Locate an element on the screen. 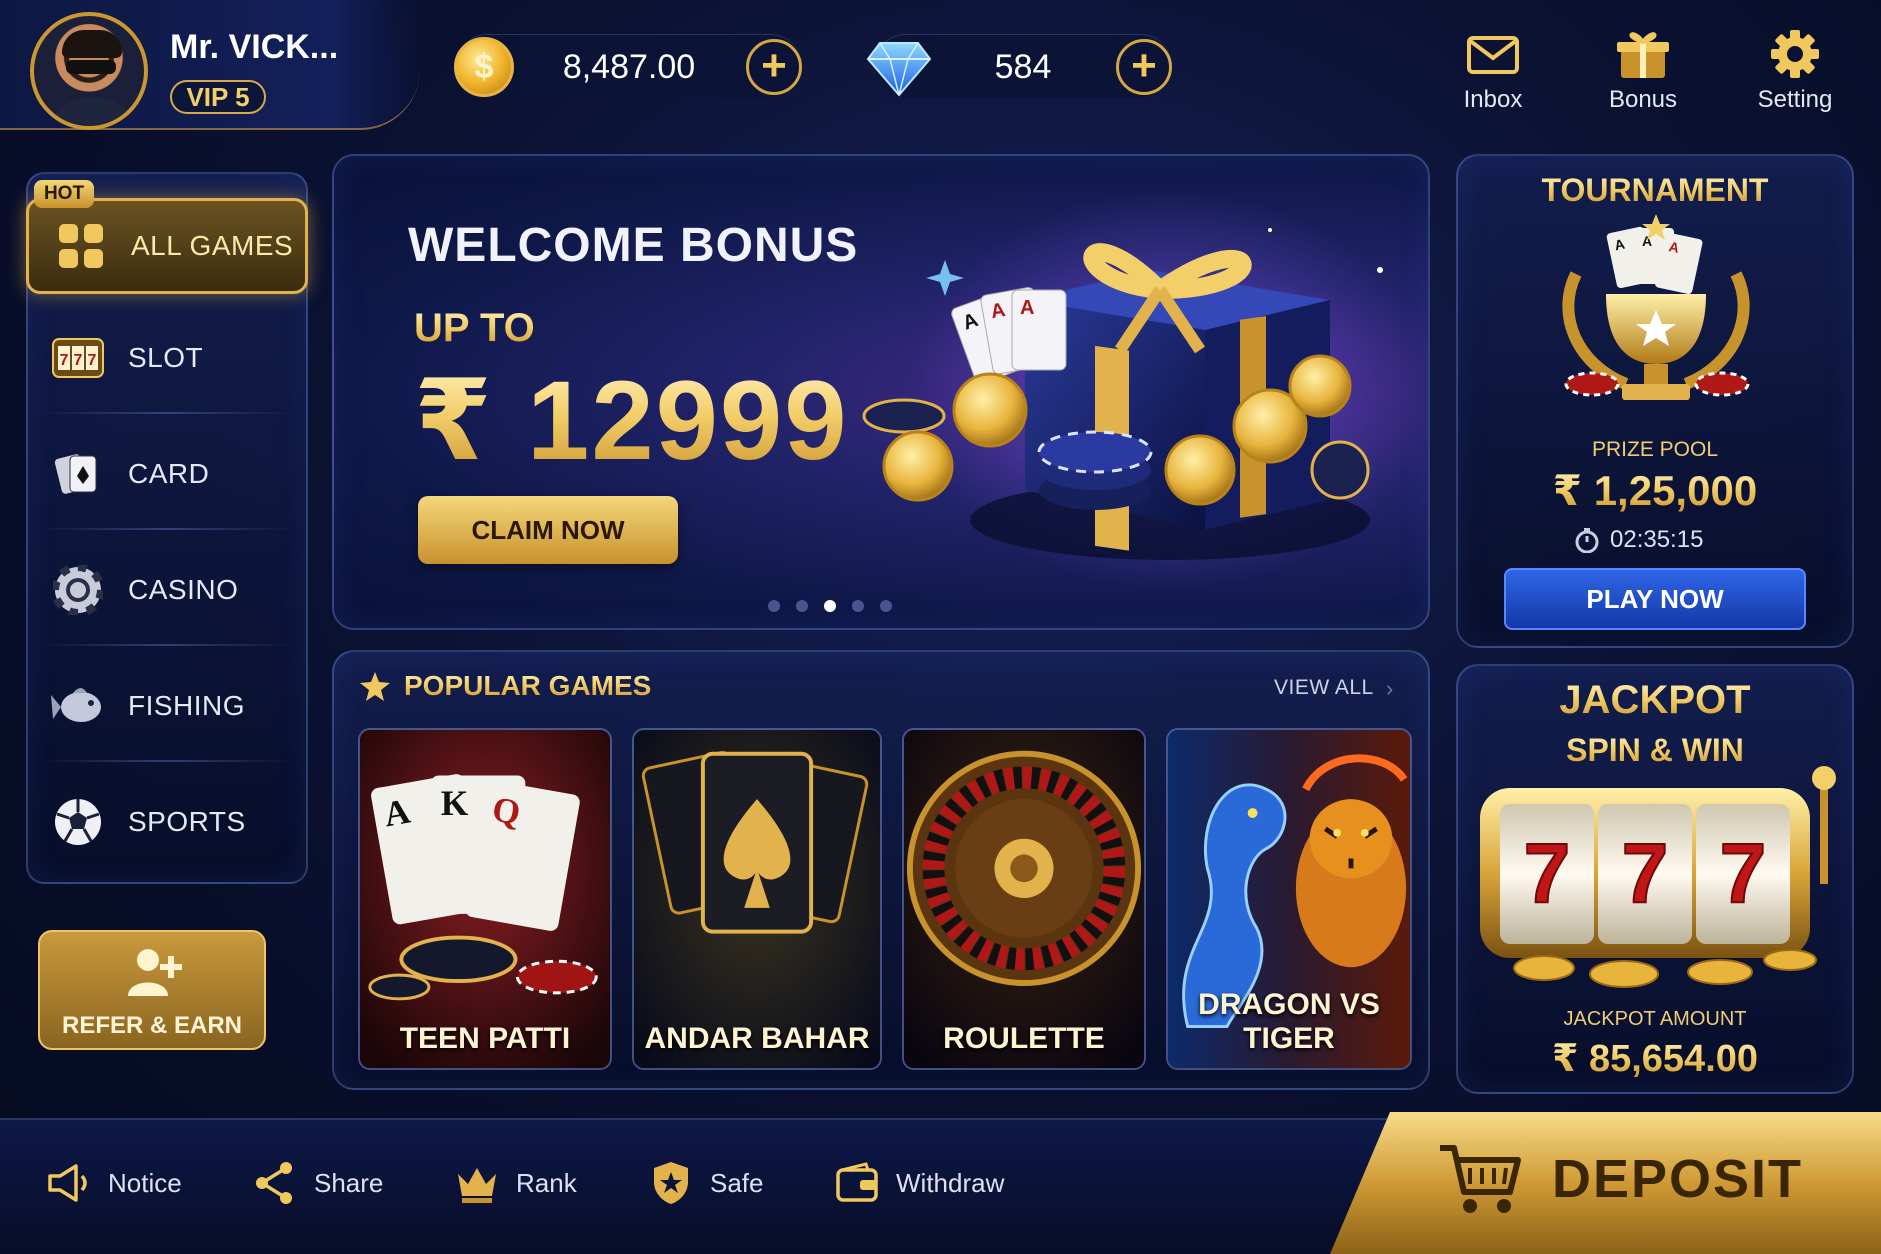 The image size is (1881, 1254). sidebar-item-card: CARD is located at coordinates (167, 474).